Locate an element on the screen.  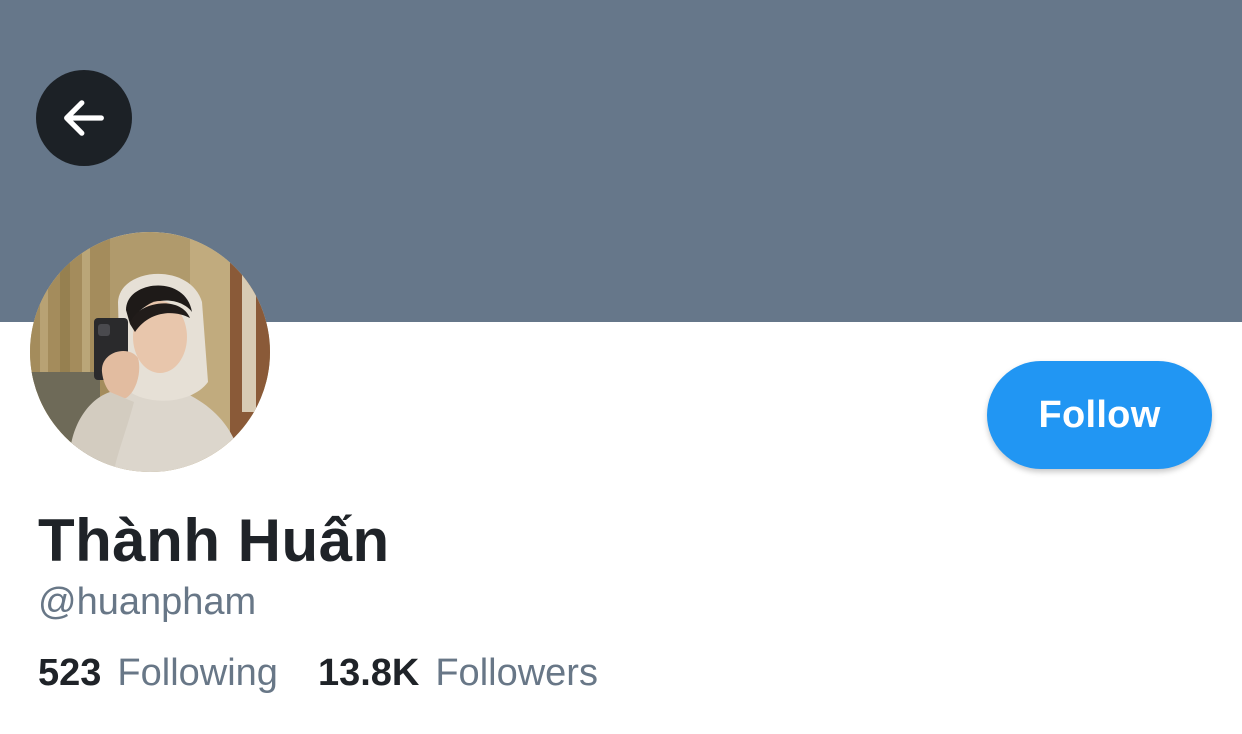
followers-count: 13.8K is located at coordinates (368, 673).